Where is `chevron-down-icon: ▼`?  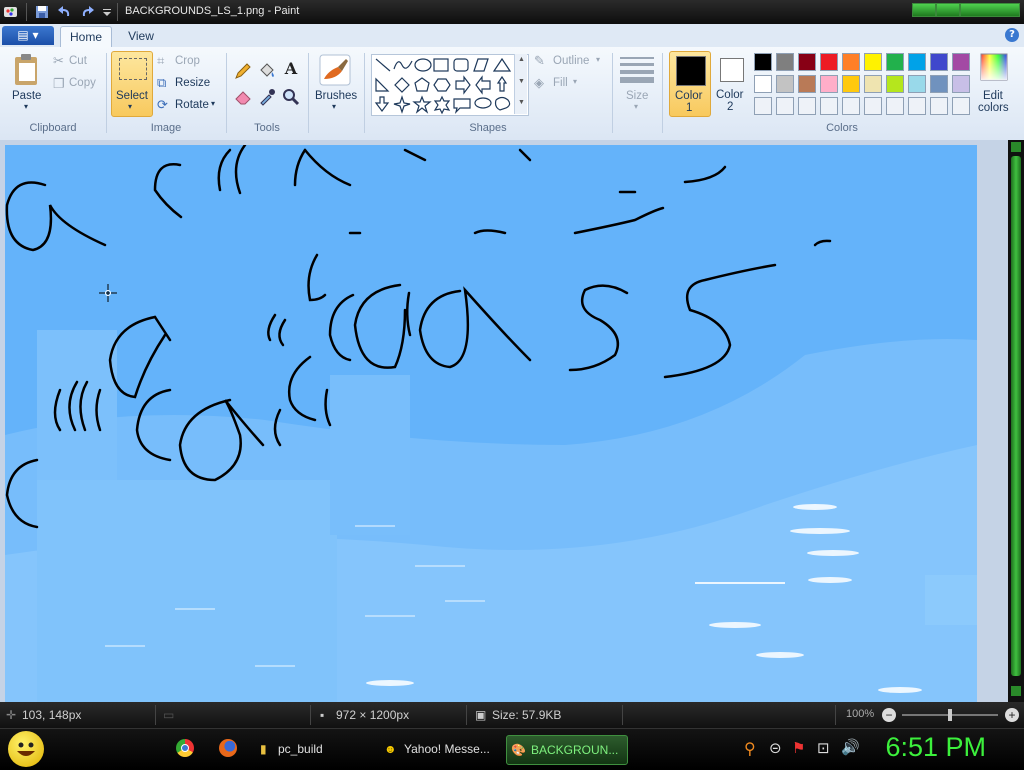 chevron-down-icon: ▼ is located at coordinates (521, 81).